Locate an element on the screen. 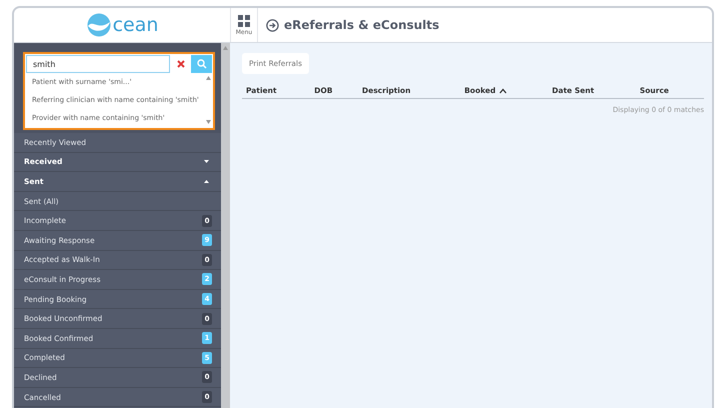  grid-icon is located at coordinates (244, 20).